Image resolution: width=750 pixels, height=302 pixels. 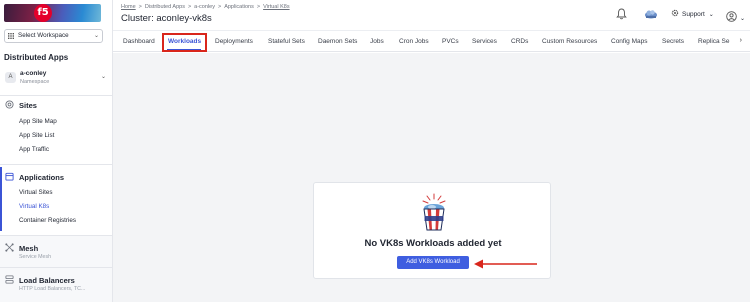 I want to click on sidebar-item-app-site-list: App Site List, so click(x=36, y=135).